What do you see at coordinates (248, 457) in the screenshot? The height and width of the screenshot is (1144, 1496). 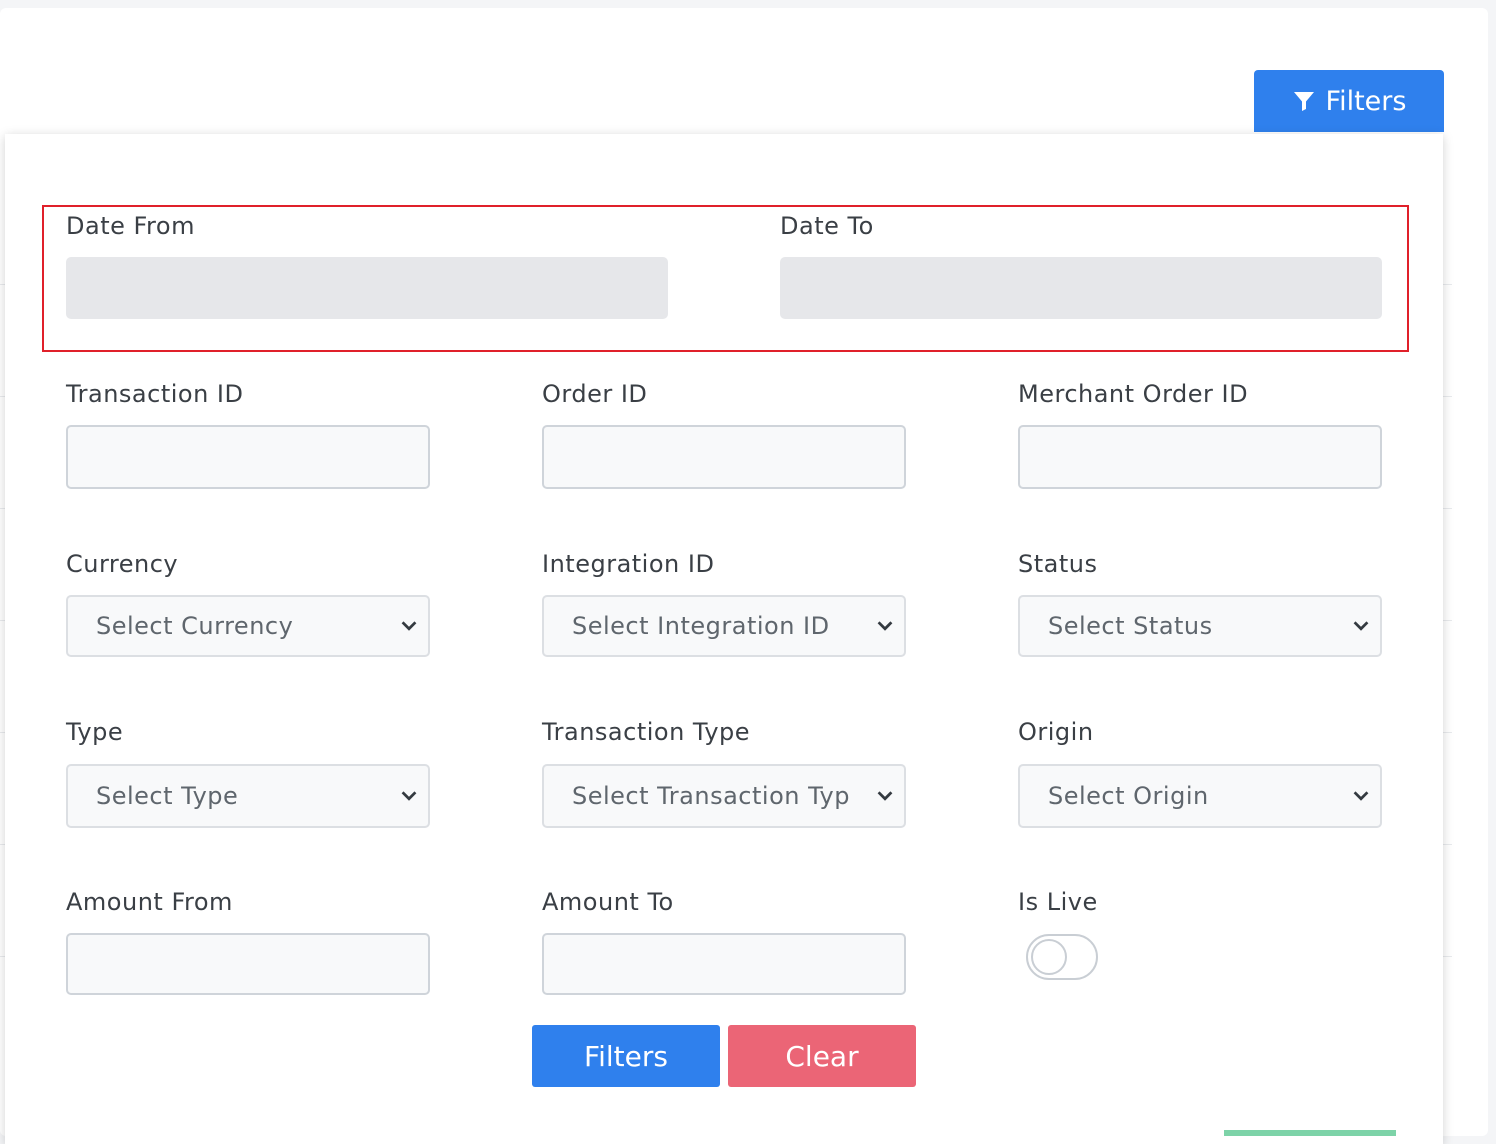 I see `transaction-id-input` at bounding box center [248, 457].